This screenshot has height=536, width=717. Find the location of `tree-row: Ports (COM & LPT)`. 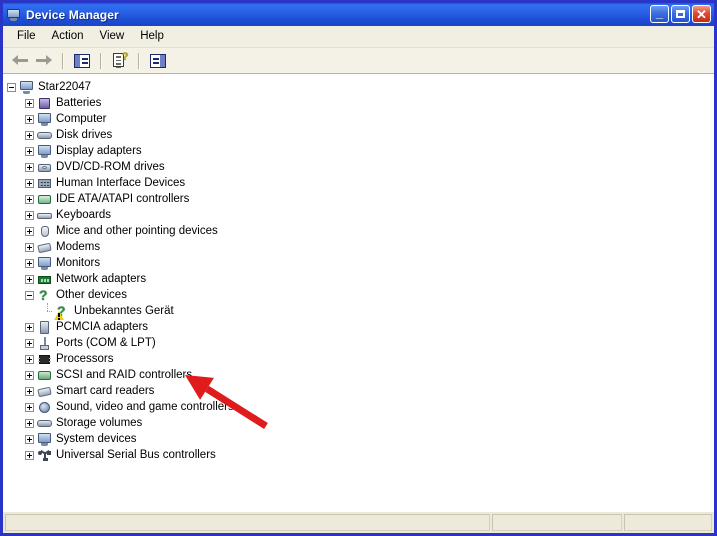

tree-row: Ports (COM & LPT) is located at coordinates (358, 343).